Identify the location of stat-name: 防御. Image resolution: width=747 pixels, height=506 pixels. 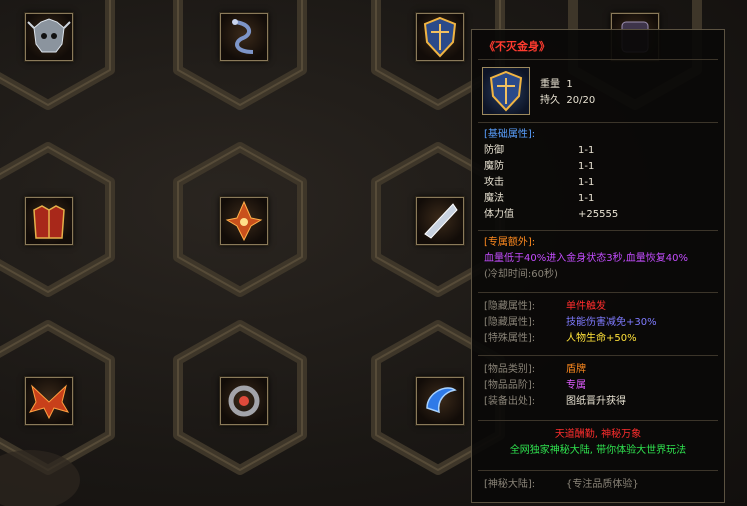
(494, 150).